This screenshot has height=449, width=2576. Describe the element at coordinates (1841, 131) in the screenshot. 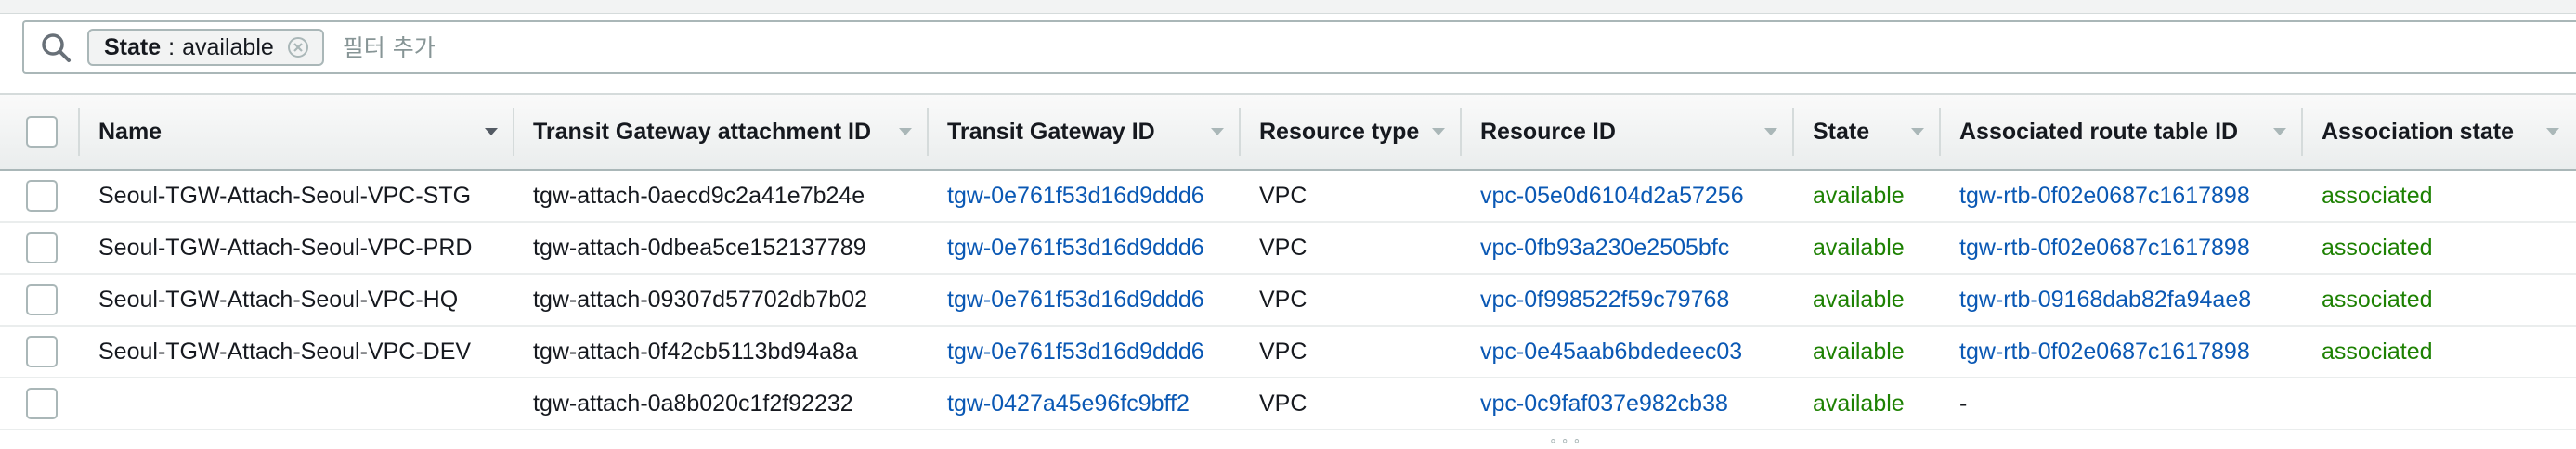

I see `column-header-label: State` at that location.